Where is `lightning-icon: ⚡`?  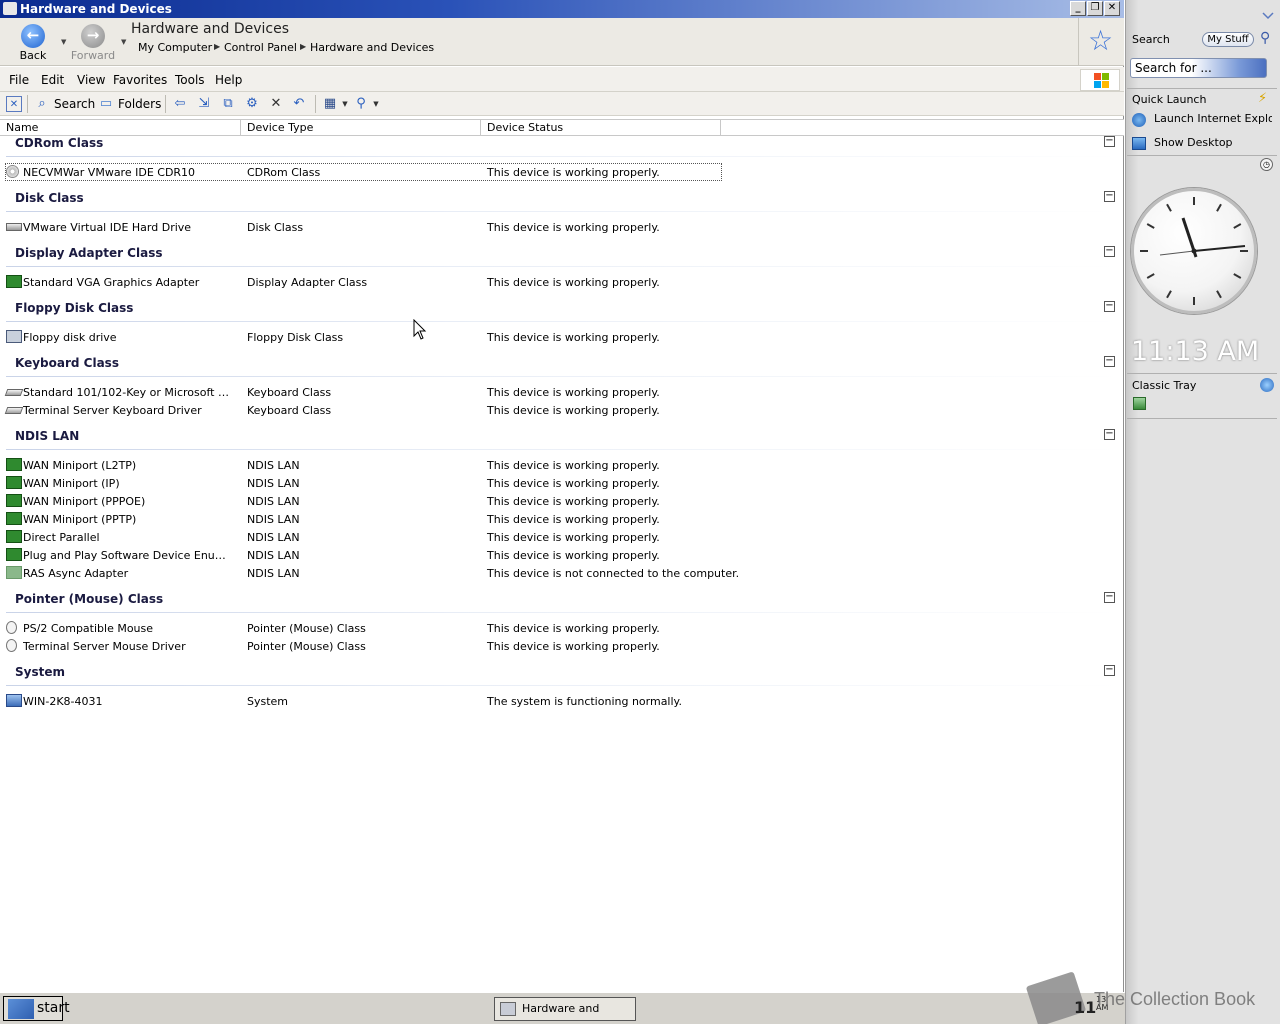
lightning-icon: ⚡ is located at coordinates (1262, 98).